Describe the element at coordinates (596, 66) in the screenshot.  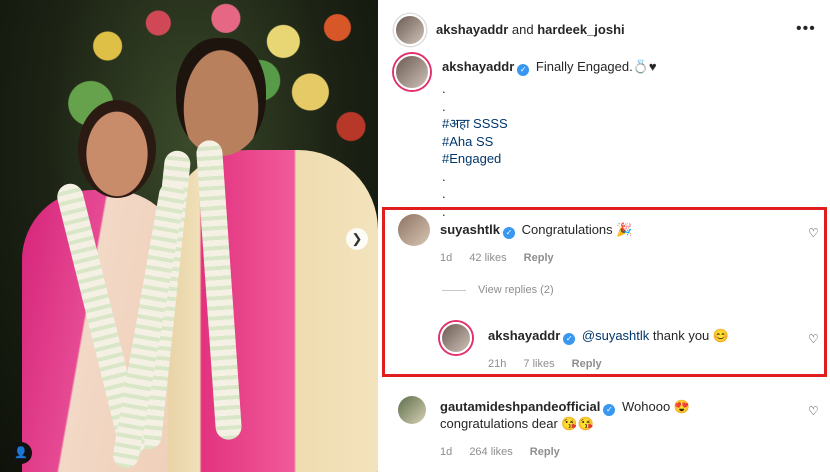
I see `caption-text: Finally Engaged.💍♥` at that location.